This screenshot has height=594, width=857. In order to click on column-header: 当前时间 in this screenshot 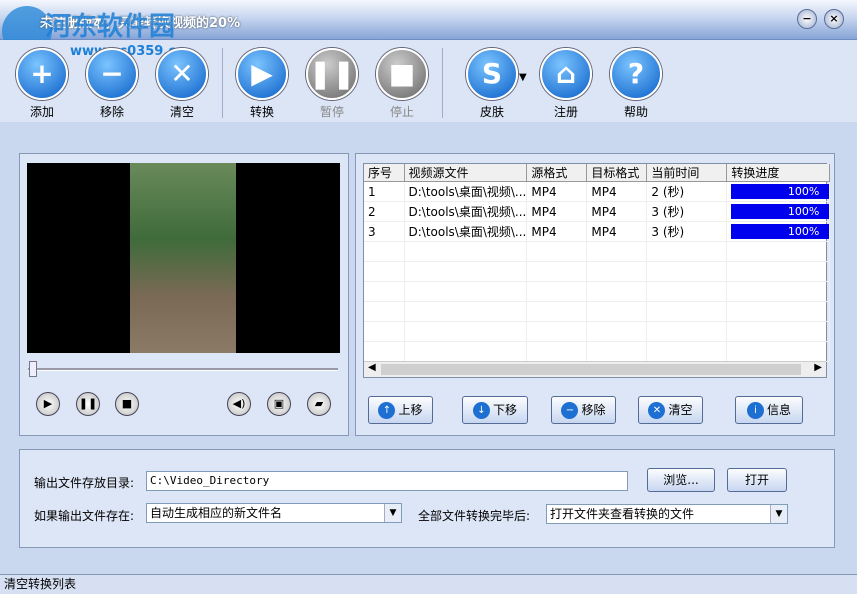, I will do `click(687, 173)`.